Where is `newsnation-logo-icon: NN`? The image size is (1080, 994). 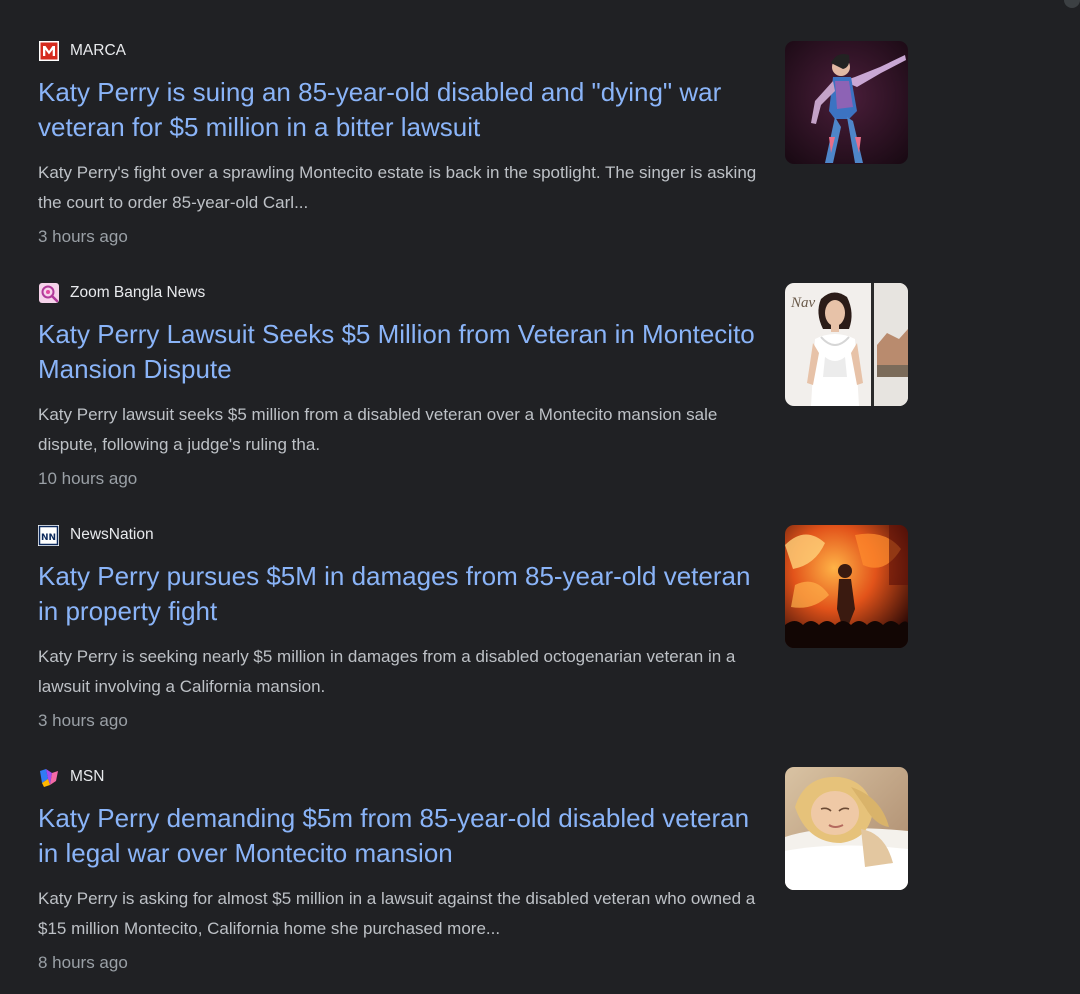 newsnation-logo-icon: NN is located at coordinates (48, 535).